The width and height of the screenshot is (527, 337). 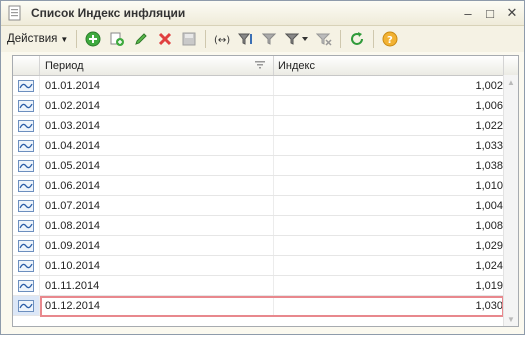 What do you see at coordinates (157, 205) in the screenshot?
I see `cell-period: 01.07.2014` at bounding box center [157, 205].